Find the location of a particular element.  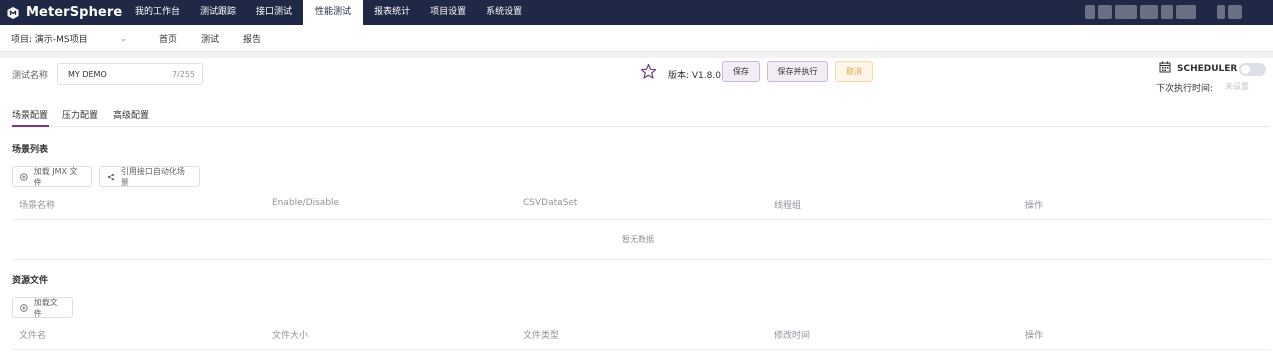

nav-item-performance-test: 性能测试 is located at coordinates (333, 12).